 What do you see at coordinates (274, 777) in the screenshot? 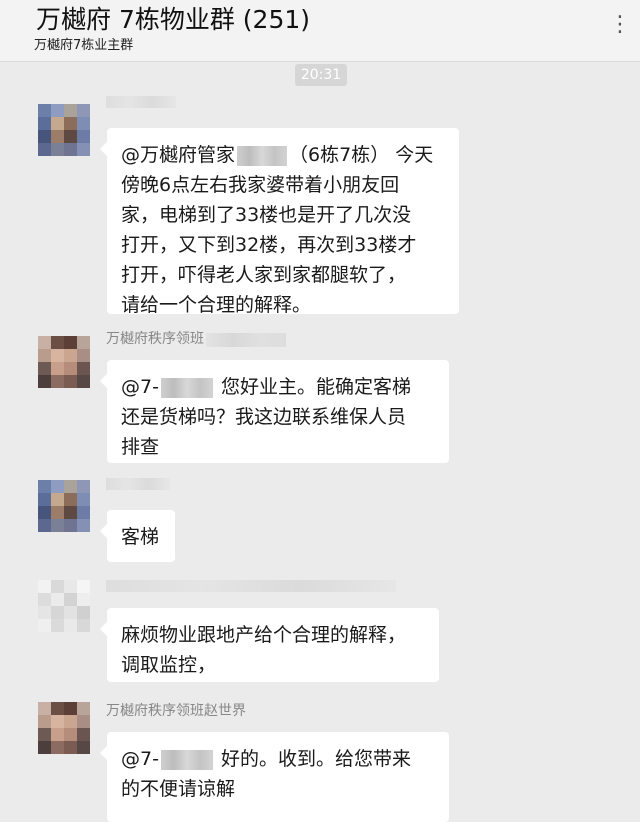
I see `message-bubble: @7- 好的。收到。给您带来 的不便请谅解` at bounding box center [274, 777].